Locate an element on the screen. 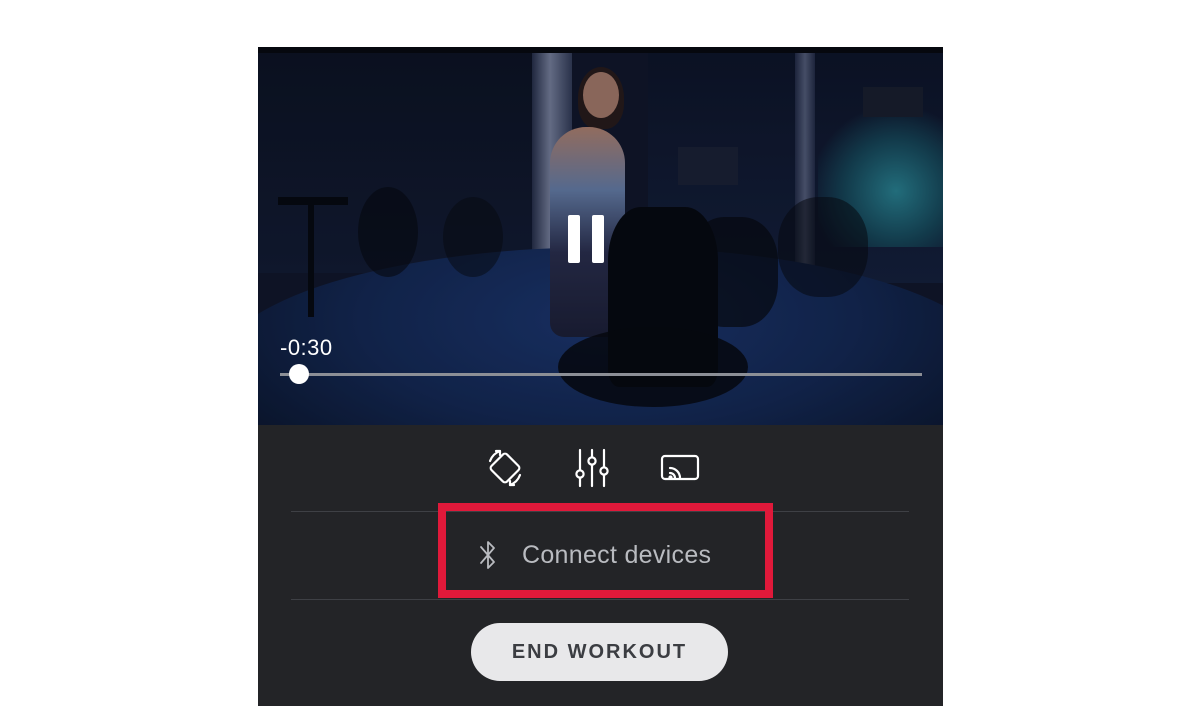 The width and height of the screenshot is (1200, 706). progress-bar is located at coordinates (601, 374).